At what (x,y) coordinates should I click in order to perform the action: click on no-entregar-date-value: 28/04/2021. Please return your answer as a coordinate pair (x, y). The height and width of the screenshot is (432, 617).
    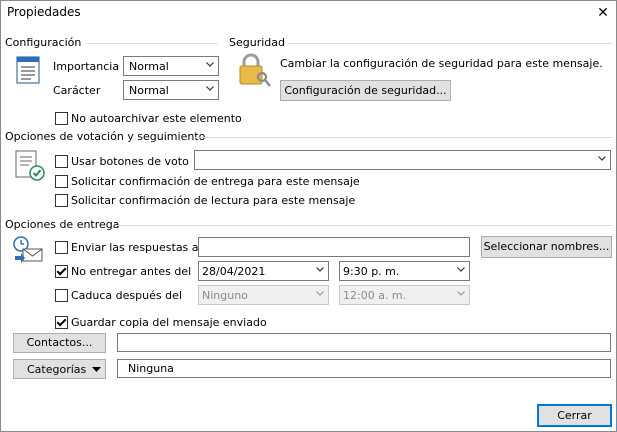
    Looking at the image, I should click on (234, 271).